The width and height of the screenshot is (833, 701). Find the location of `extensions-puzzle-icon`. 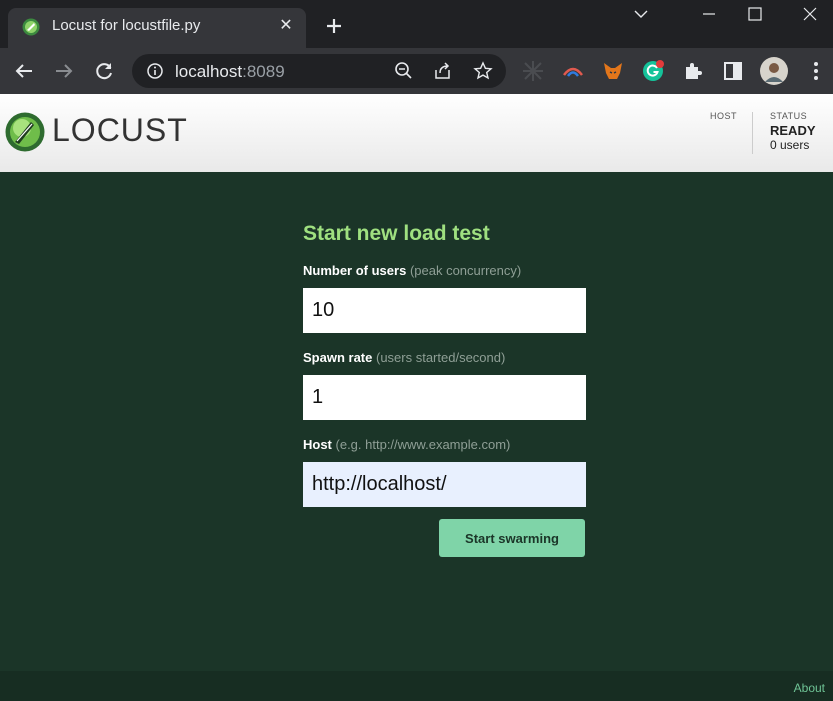

extensions-puzzle-icon is located at coordinates (693, 71).